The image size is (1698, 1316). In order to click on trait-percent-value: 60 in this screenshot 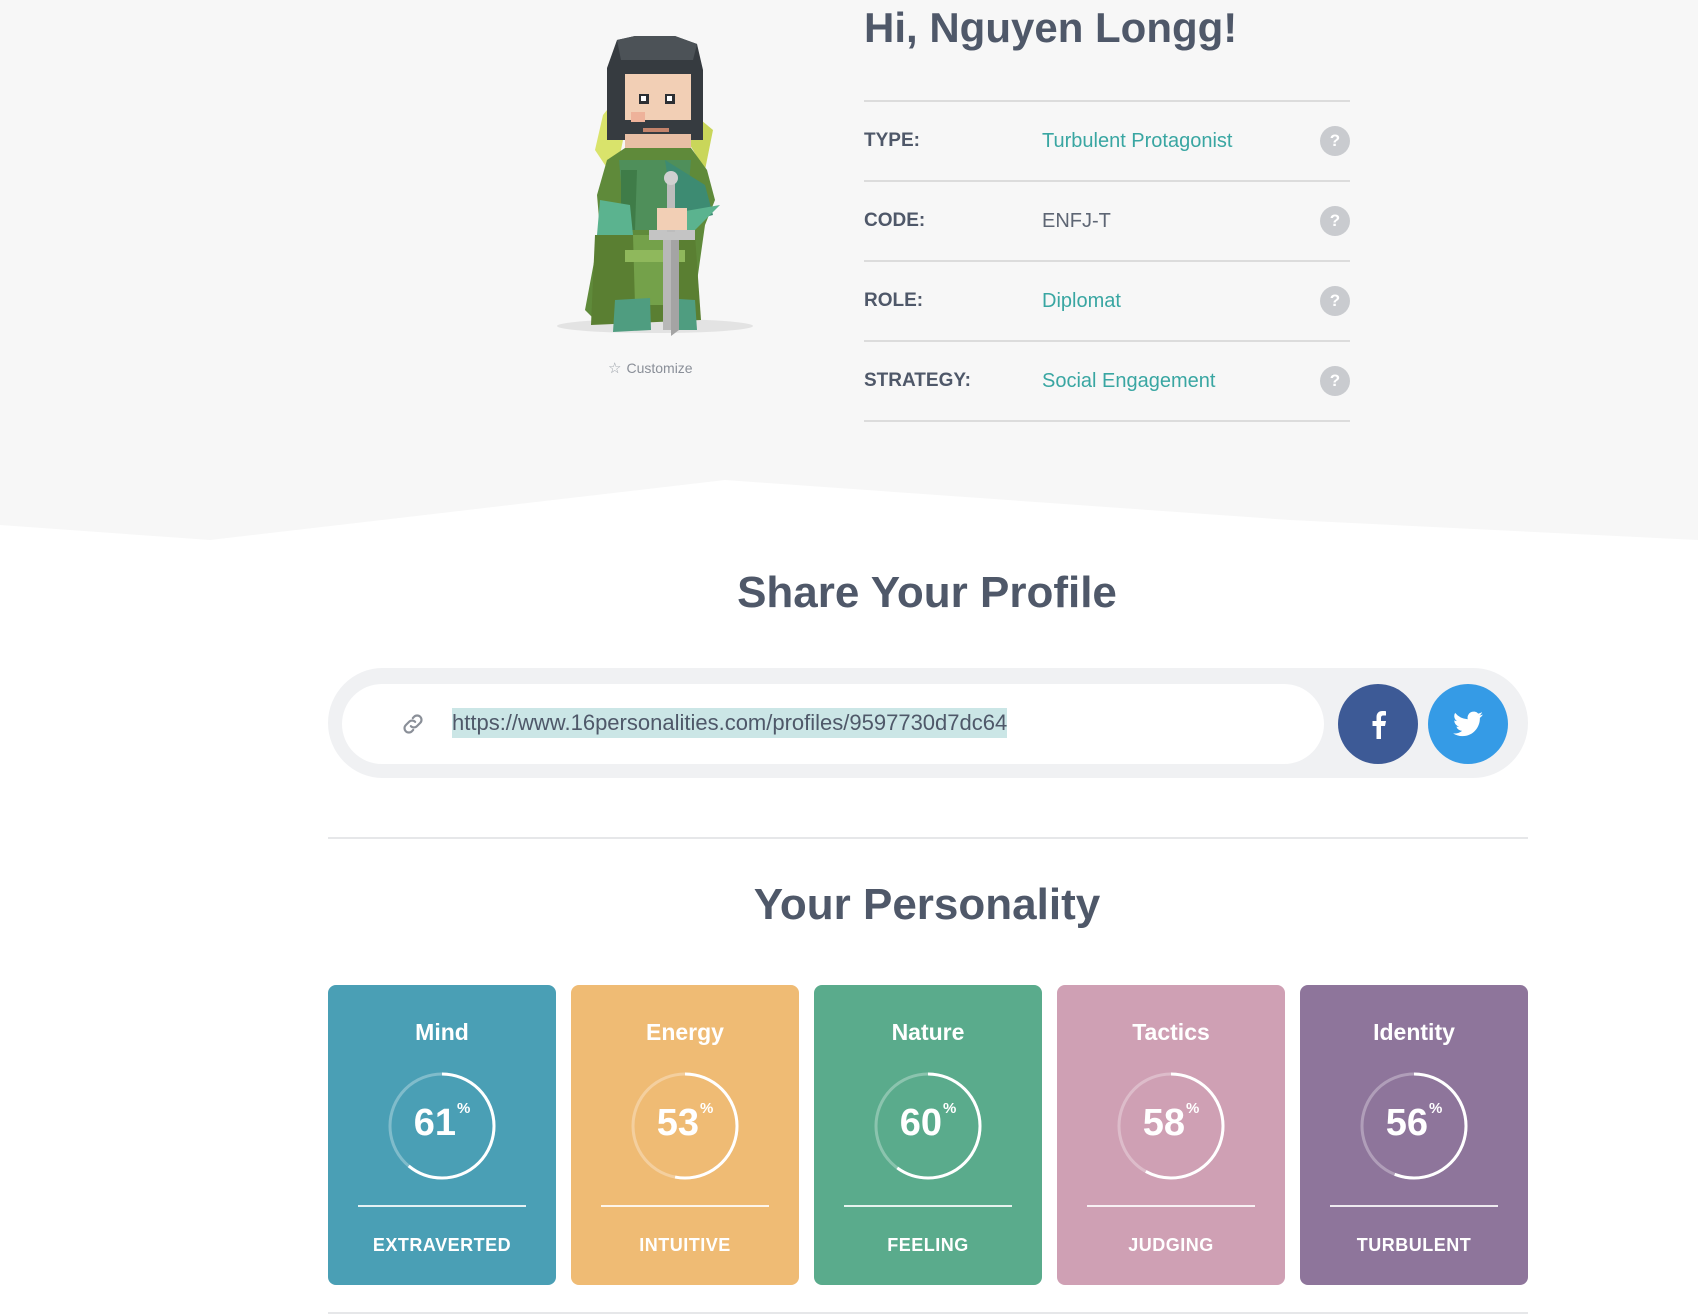, I will do `click(920, 1123)`.